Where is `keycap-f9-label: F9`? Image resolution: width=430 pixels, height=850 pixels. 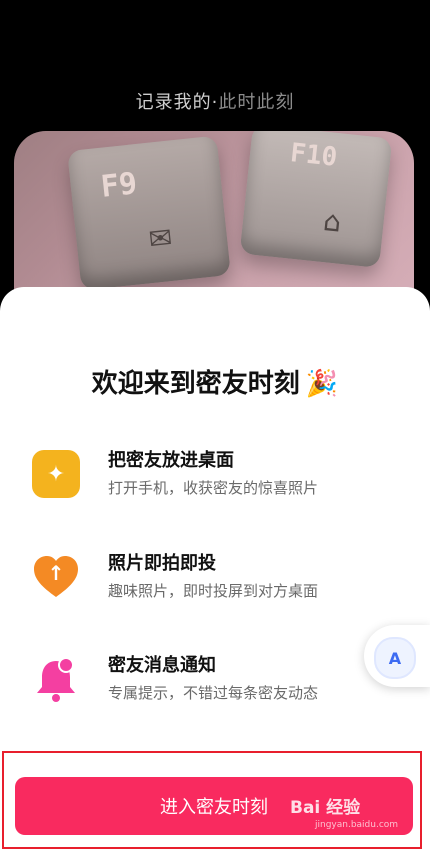
keycap-f9-label: F9 is located at coordinates (119, 185).